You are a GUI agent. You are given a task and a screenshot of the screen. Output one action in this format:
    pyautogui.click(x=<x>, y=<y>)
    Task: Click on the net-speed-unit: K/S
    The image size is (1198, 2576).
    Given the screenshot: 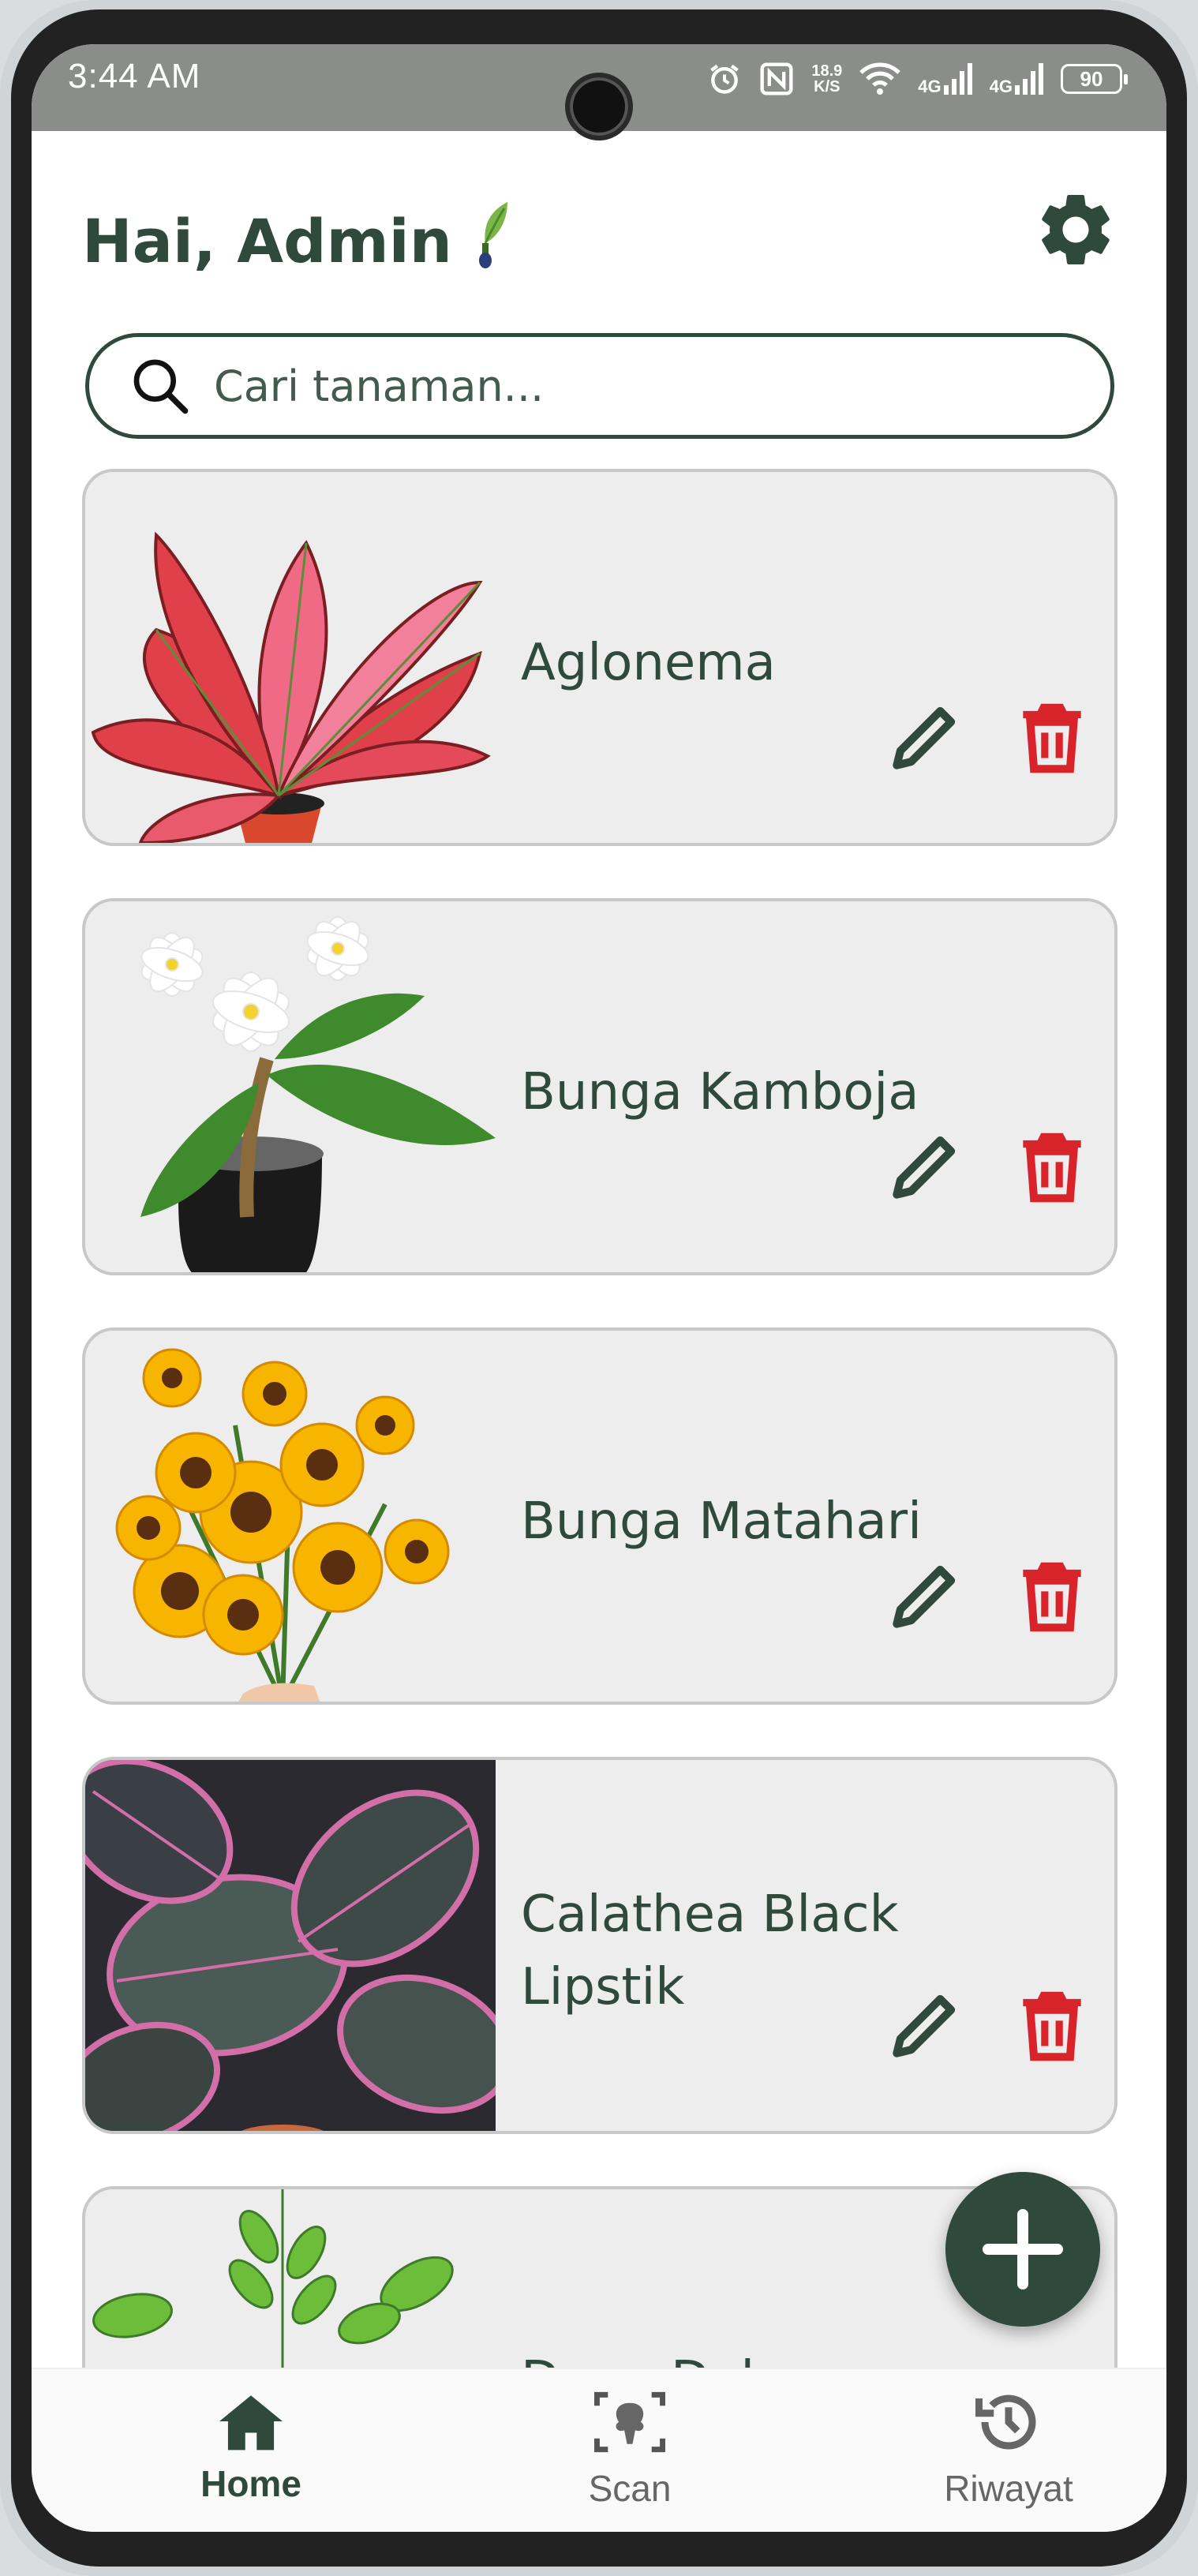 What is the action you would take?
    pyautogui.click(x=827, y=86)
    